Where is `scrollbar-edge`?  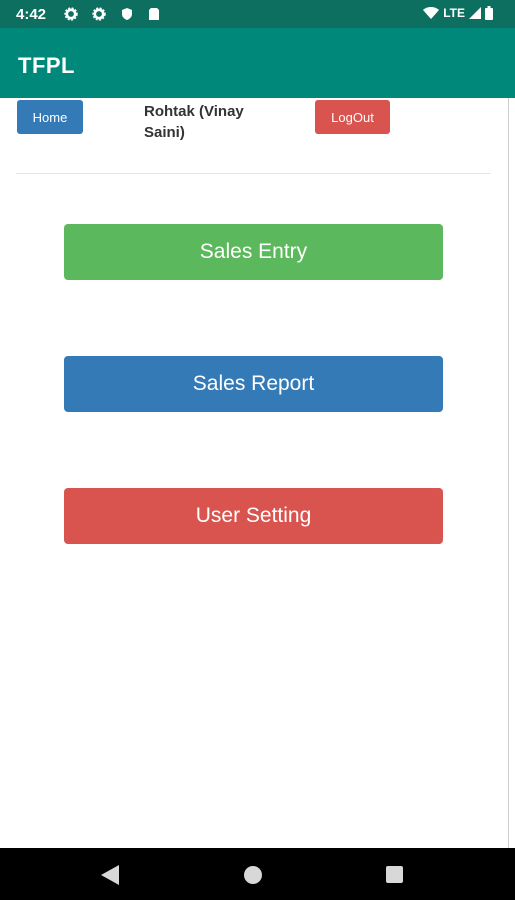 scrollbar-edge is located at coordinates (508, 473).